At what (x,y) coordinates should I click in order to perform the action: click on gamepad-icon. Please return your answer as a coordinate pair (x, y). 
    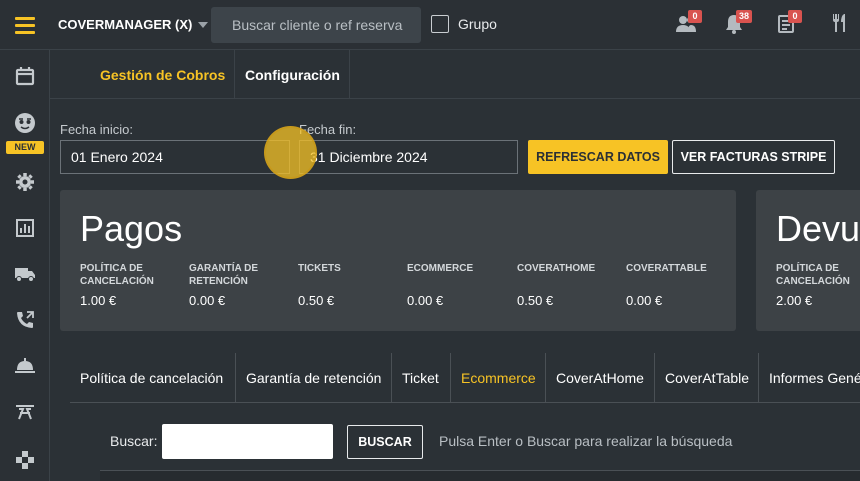
    Looking at the image, I should click on (25, 460).